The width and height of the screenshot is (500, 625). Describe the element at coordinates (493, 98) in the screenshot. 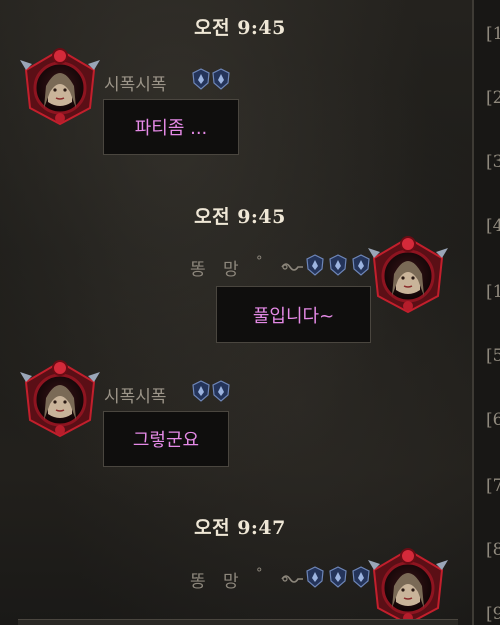

I see `side-list-marker: [2` at that location.